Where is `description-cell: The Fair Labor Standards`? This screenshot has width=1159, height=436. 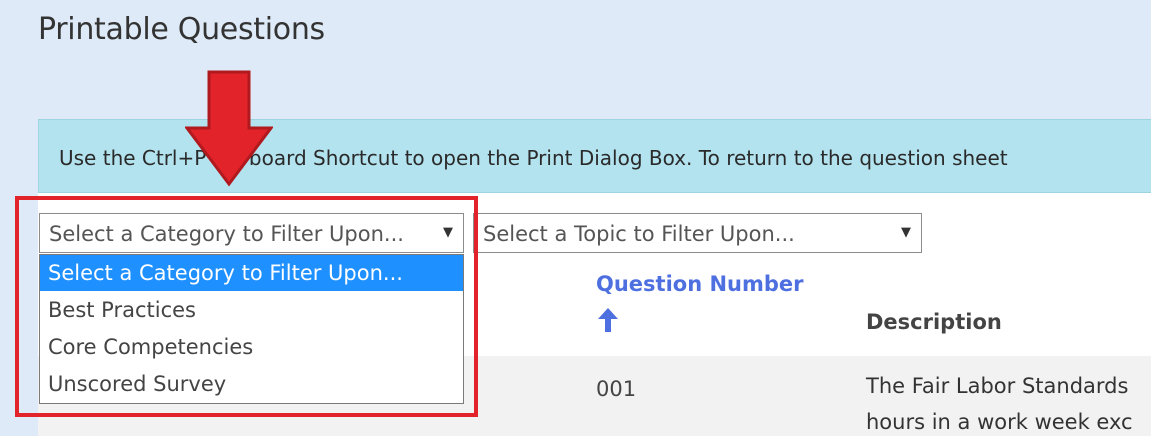
description-cell: The Fair Labor Standards is located at coordinates (997, 386).